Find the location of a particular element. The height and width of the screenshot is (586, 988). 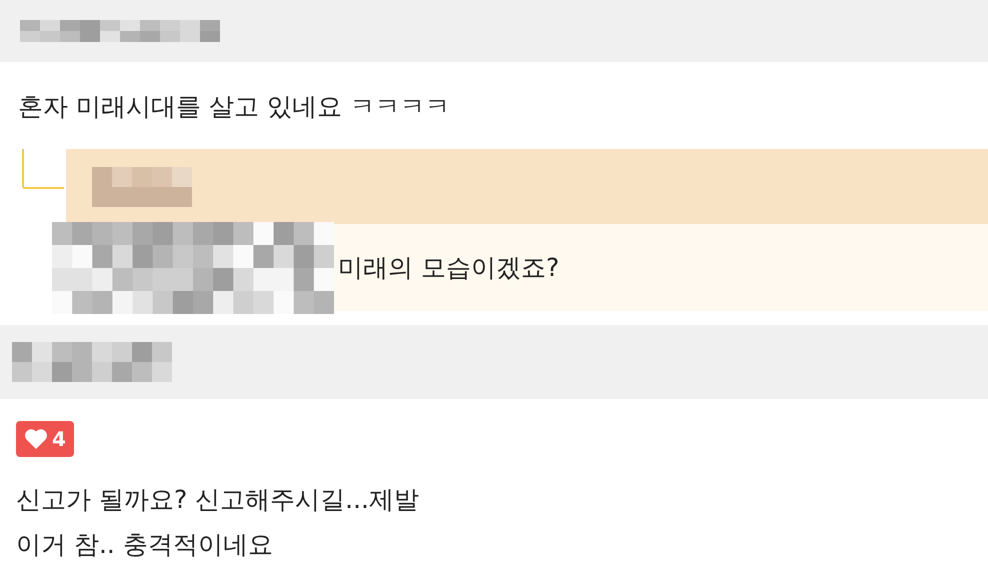

comment-text: 혼자 미래시대를 살고 있네요 ㅋㅋㅋㅋ is located at coordinates (234, 107).